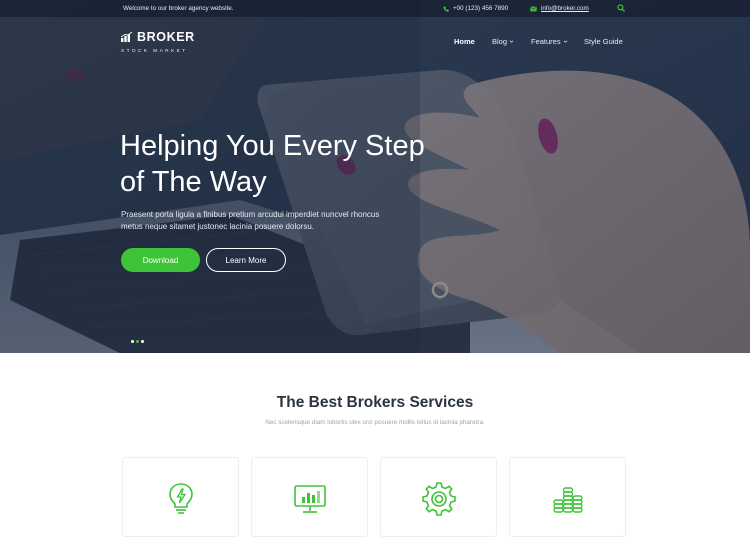 The image size is (750, 537). I want to click on lightbulb-icon, so click(181, 498).